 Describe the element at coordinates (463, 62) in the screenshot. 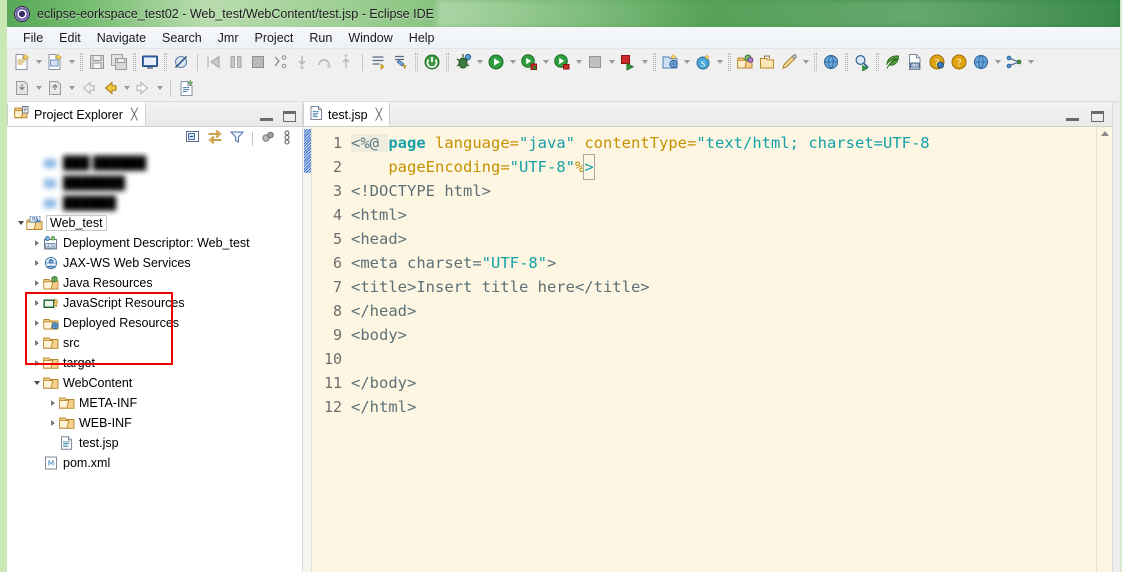

I see `debug-button` at that location.